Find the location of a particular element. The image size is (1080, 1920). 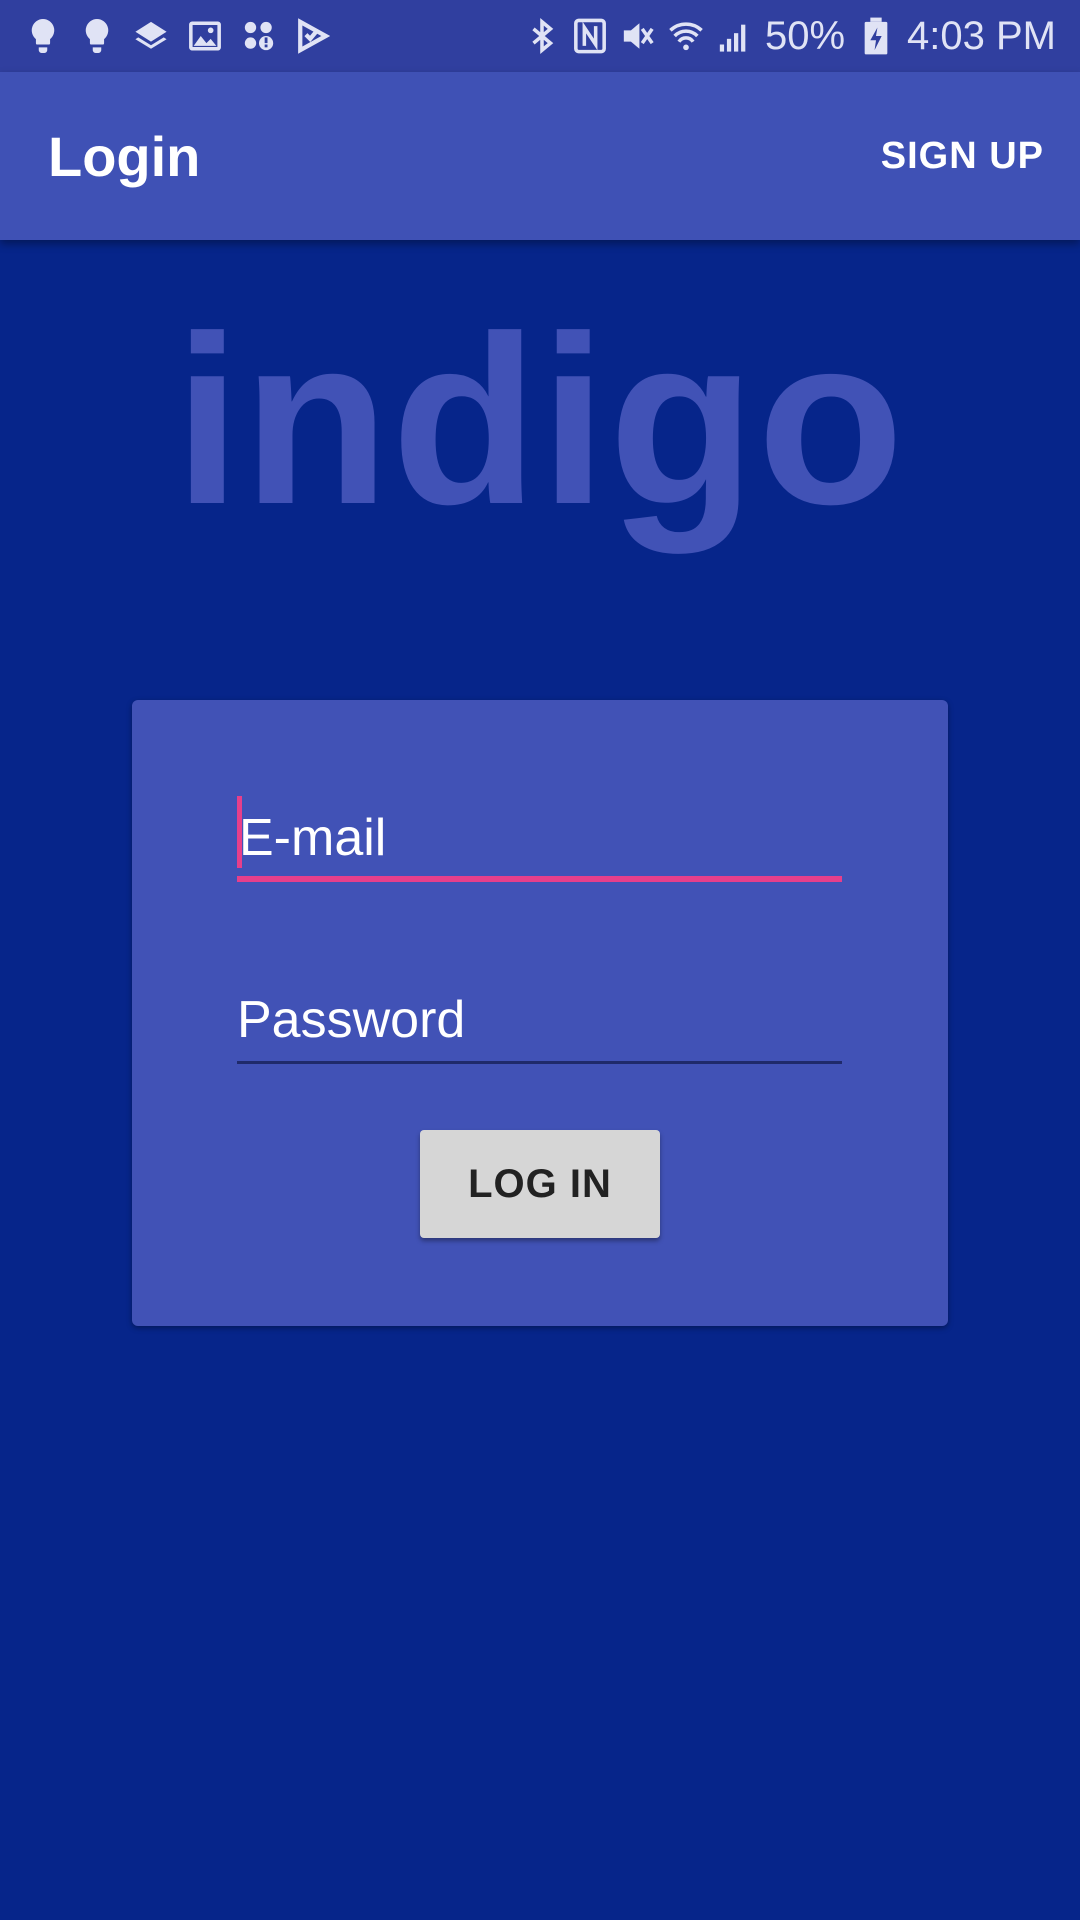

signal-icon is located at coordinates (734, 36).